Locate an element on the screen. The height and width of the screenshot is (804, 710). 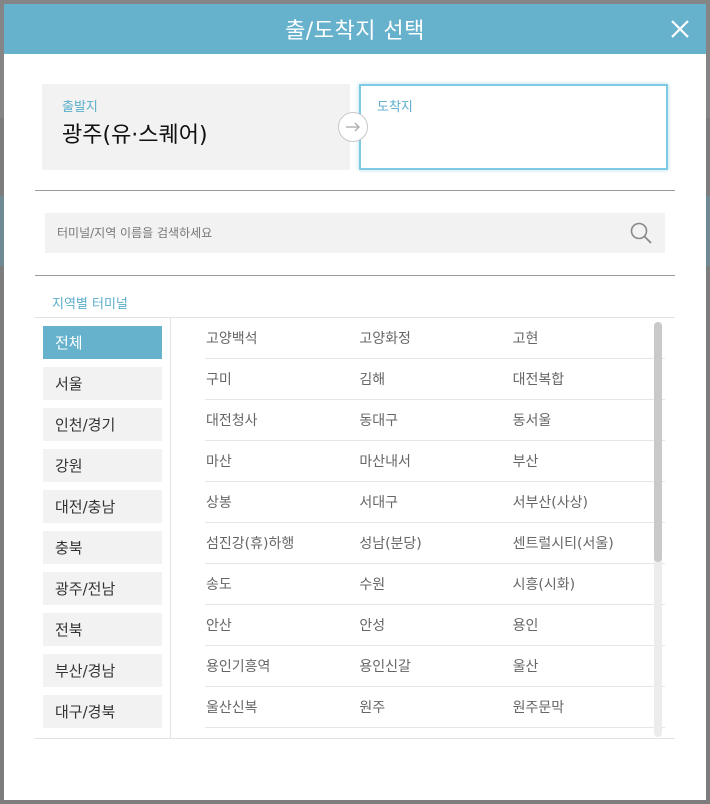
terminal-item: 용인 is located at coordinates (588, 625).